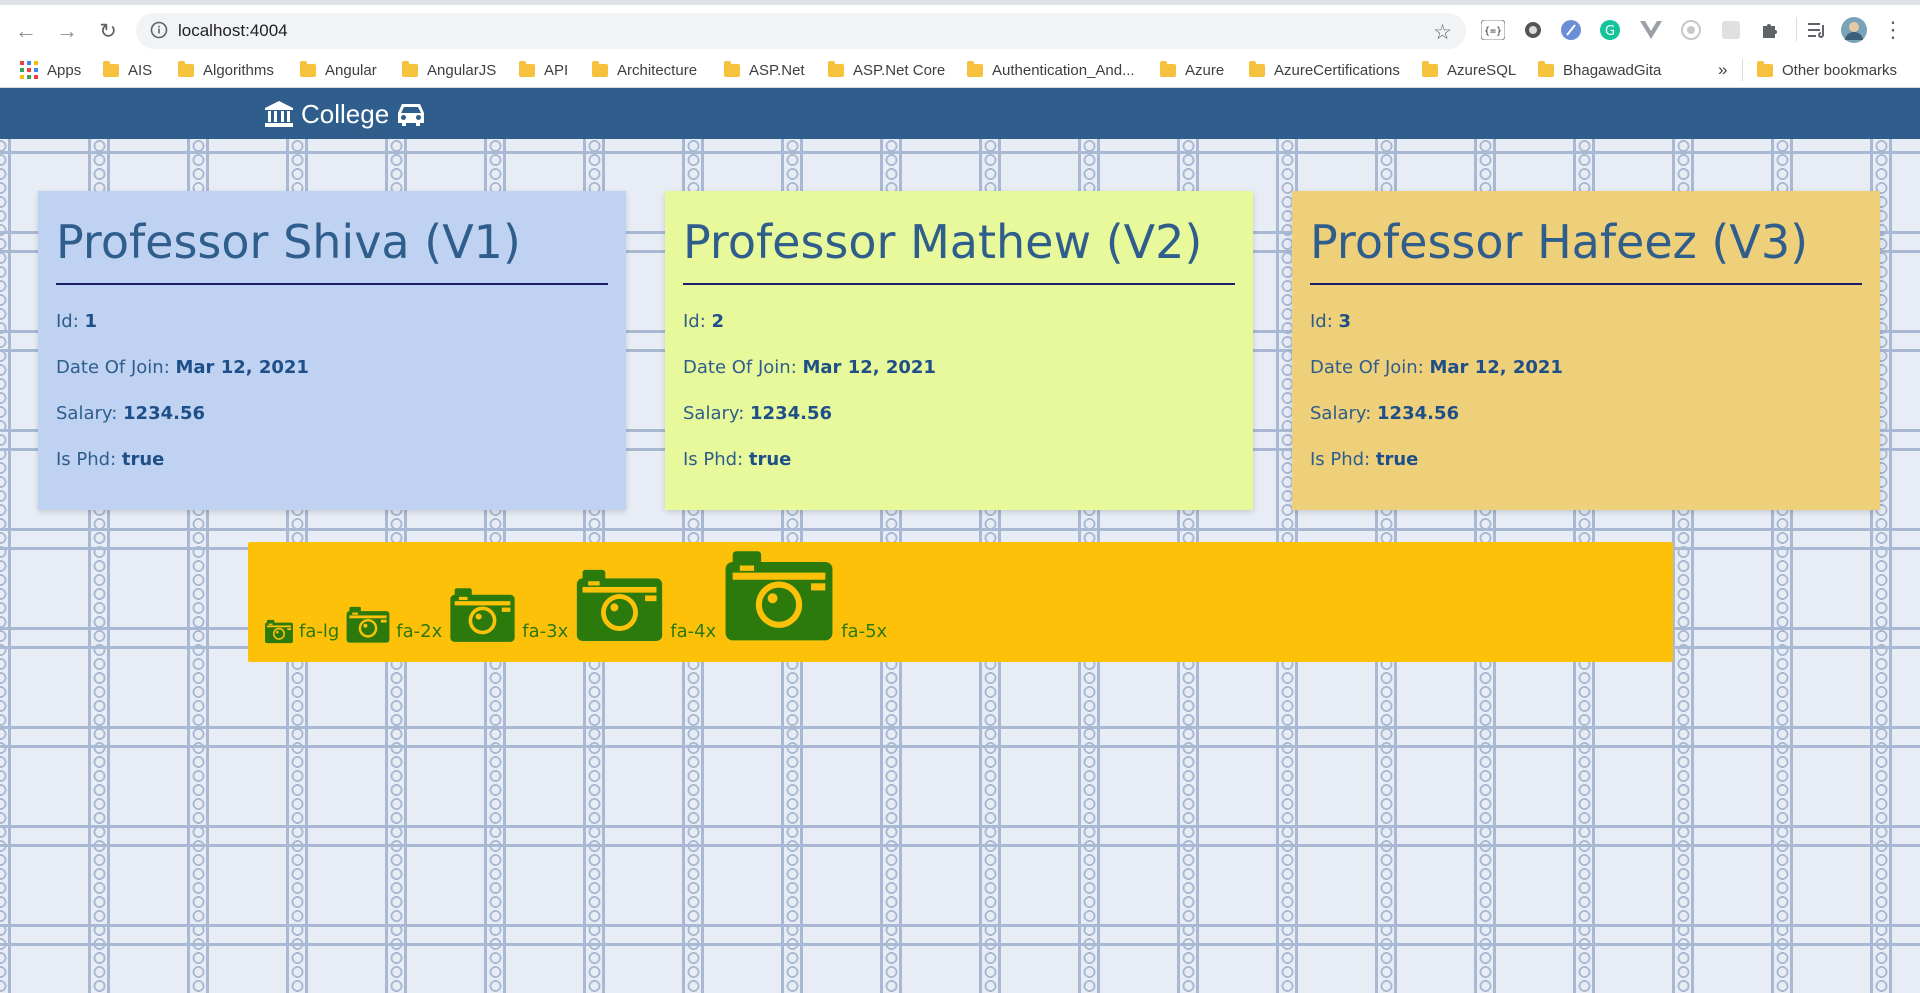 The width and height of the screenshot is (1920, 993). Describe the element at coordinates (1691, 30) in the screenshot. I see `extension-target-icon` at that location.